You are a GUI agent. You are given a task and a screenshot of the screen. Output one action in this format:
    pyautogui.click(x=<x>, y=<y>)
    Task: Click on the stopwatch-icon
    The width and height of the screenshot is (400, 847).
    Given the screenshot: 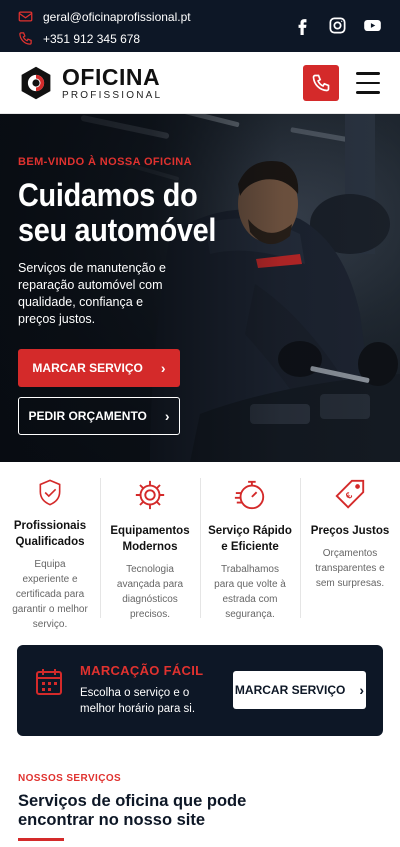 What is the action you would take?
    pyautogui.click(x=249, y=495)
    